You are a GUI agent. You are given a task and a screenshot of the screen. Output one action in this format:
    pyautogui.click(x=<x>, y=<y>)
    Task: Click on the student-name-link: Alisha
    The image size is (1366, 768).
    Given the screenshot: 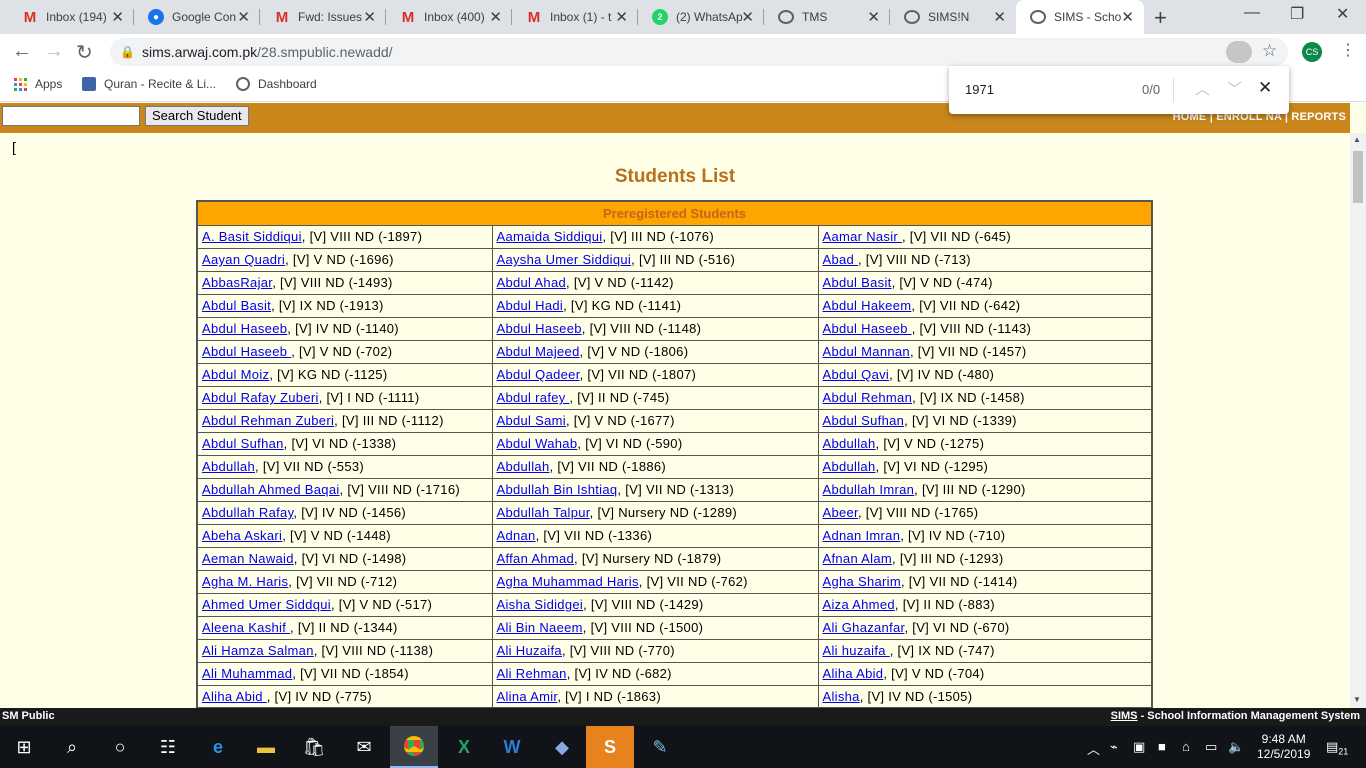 What is the action you would take?
    pyautogui.click(x=841, y=696)
    